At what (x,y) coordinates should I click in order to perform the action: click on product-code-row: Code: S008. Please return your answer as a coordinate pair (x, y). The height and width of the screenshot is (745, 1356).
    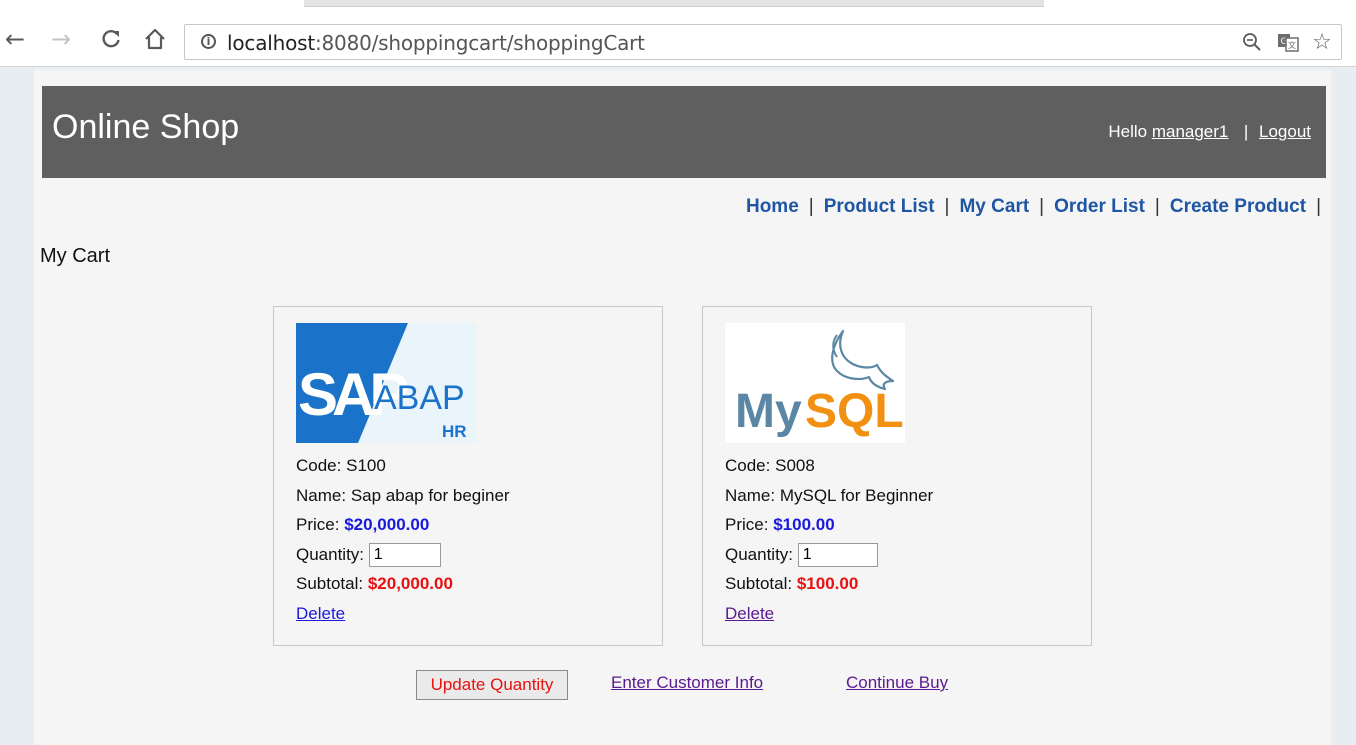
    Looking at the image, I should click on (829, 466).